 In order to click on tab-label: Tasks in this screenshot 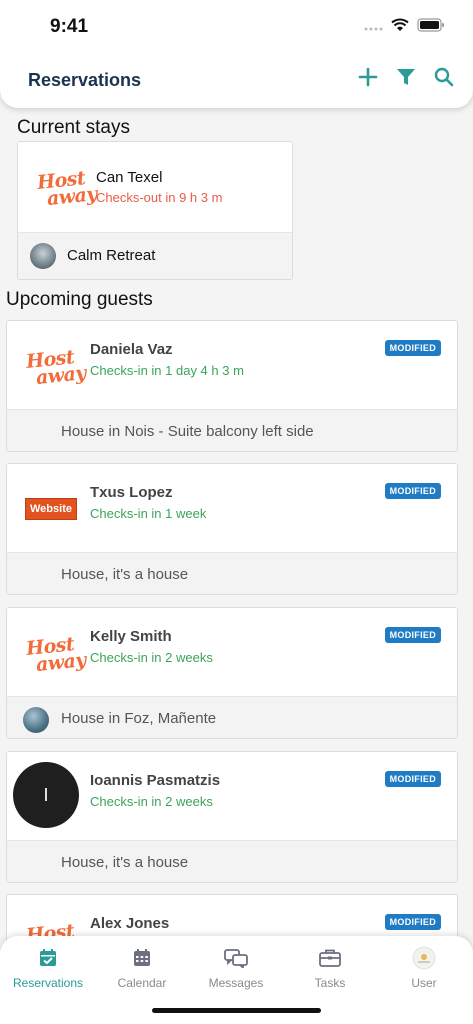, I will do `click(330, 983)`.